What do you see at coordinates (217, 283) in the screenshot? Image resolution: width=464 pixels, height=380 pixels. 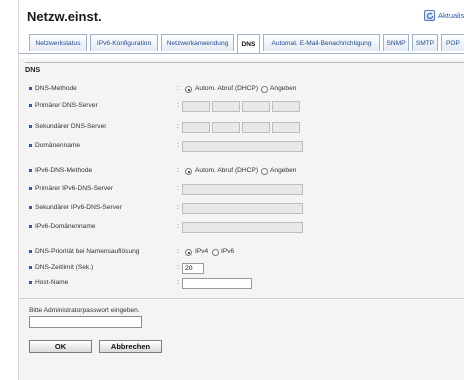 I see `host-name-input` at bounding box center [217, 283].